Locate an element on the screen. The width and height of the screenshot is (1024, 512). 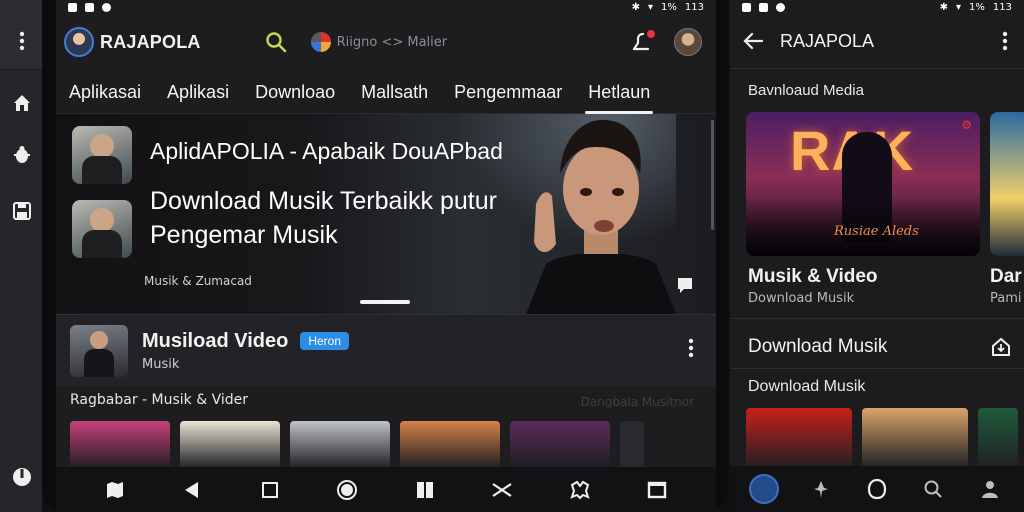
notification-dot is located at coordinates (651, 34).